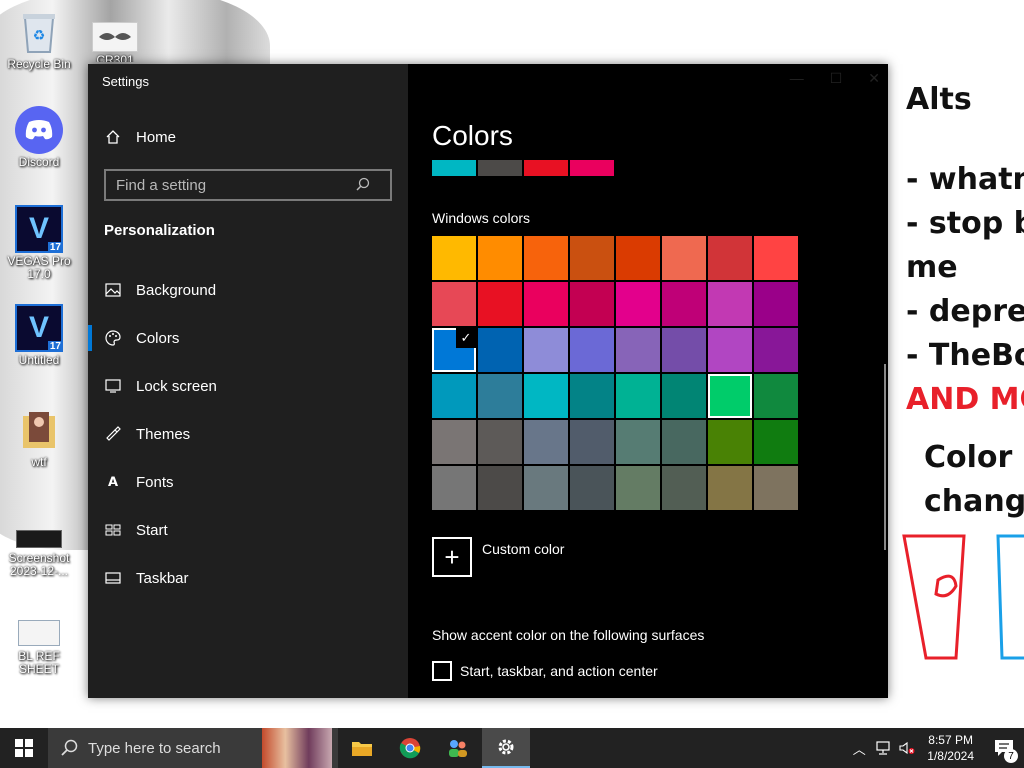  Describe the element at coordinates (836, 78) in the screenshot. I see `maximize-icon: ☐` at that location.